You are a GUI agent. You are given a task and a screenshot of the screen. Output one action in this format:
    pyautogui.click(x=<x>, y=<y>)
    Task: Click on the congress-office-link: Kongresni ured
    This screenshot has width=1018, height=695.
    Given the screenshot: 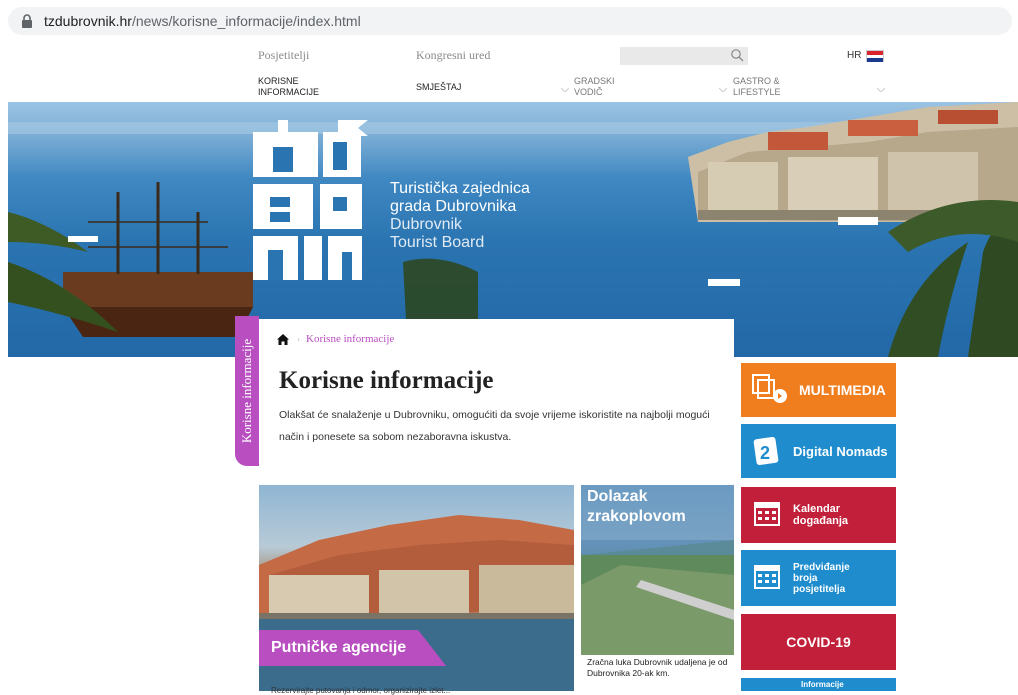 What is the action you would take?
    pyautogui.click(x=453, y=55)
    